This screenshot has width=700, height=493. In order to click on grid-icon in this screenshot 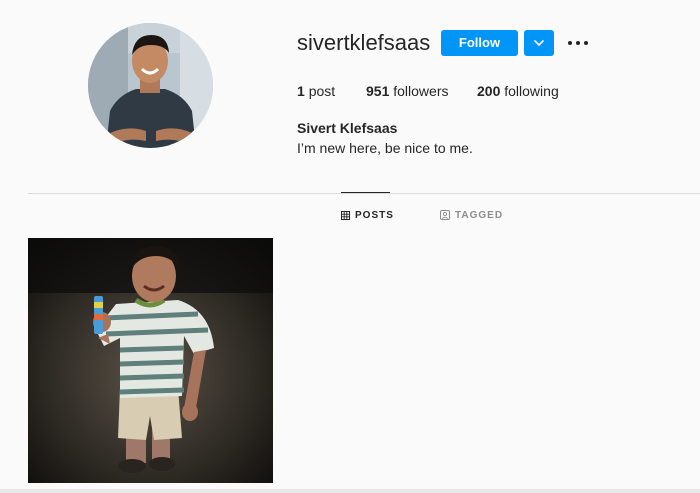, I will do `click(345, 215)`.